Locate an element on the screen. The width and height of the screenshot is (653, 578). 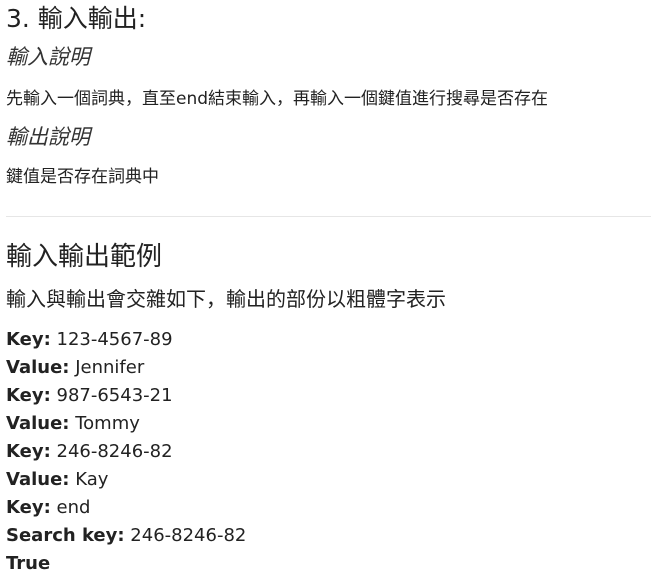
io-line: Key: 987-6543-21 is located at coordinates (126, 396).